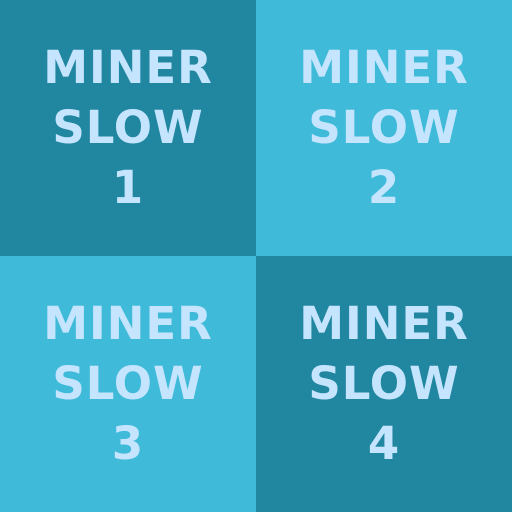  I want to click on tile-number: 3, so click(128, 443).